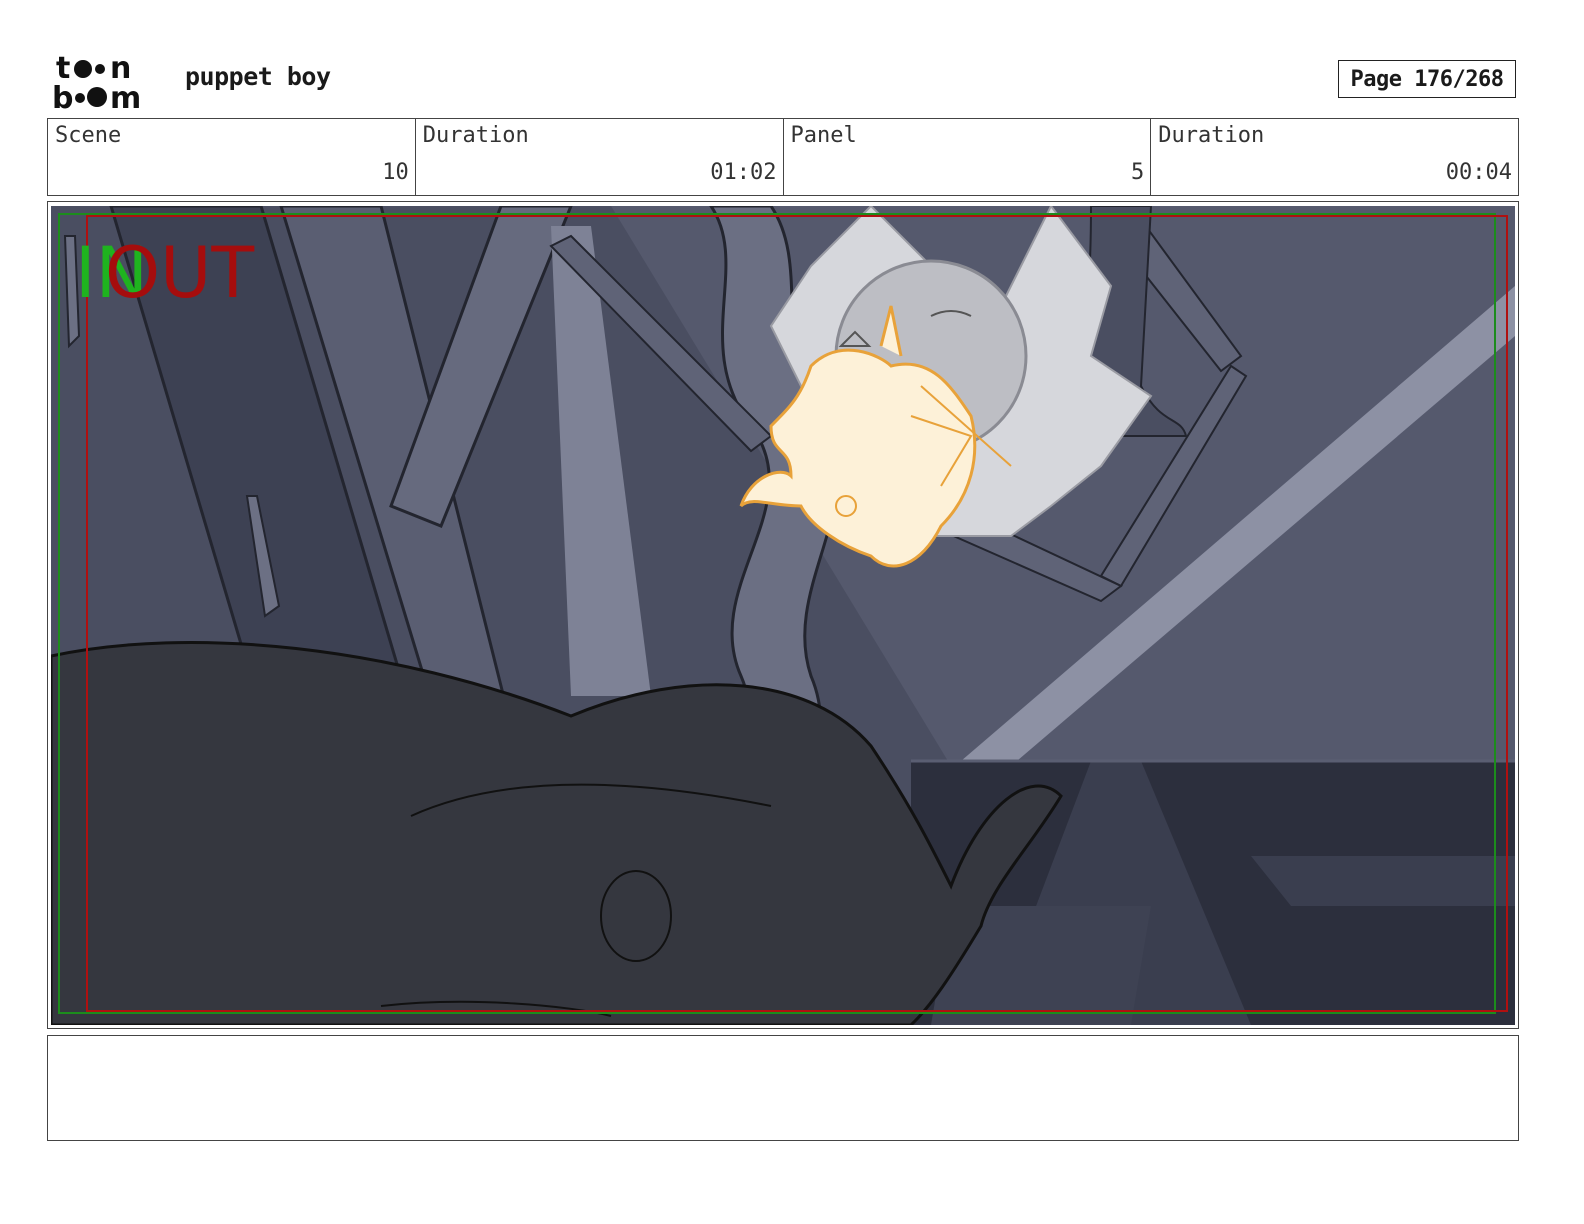 The width and height of the screenshot is (1584, 1224). What do you see at coordinates (395, 172) in the screenshot?
I see `scene-value: 10` at bounding box center [395, 172].